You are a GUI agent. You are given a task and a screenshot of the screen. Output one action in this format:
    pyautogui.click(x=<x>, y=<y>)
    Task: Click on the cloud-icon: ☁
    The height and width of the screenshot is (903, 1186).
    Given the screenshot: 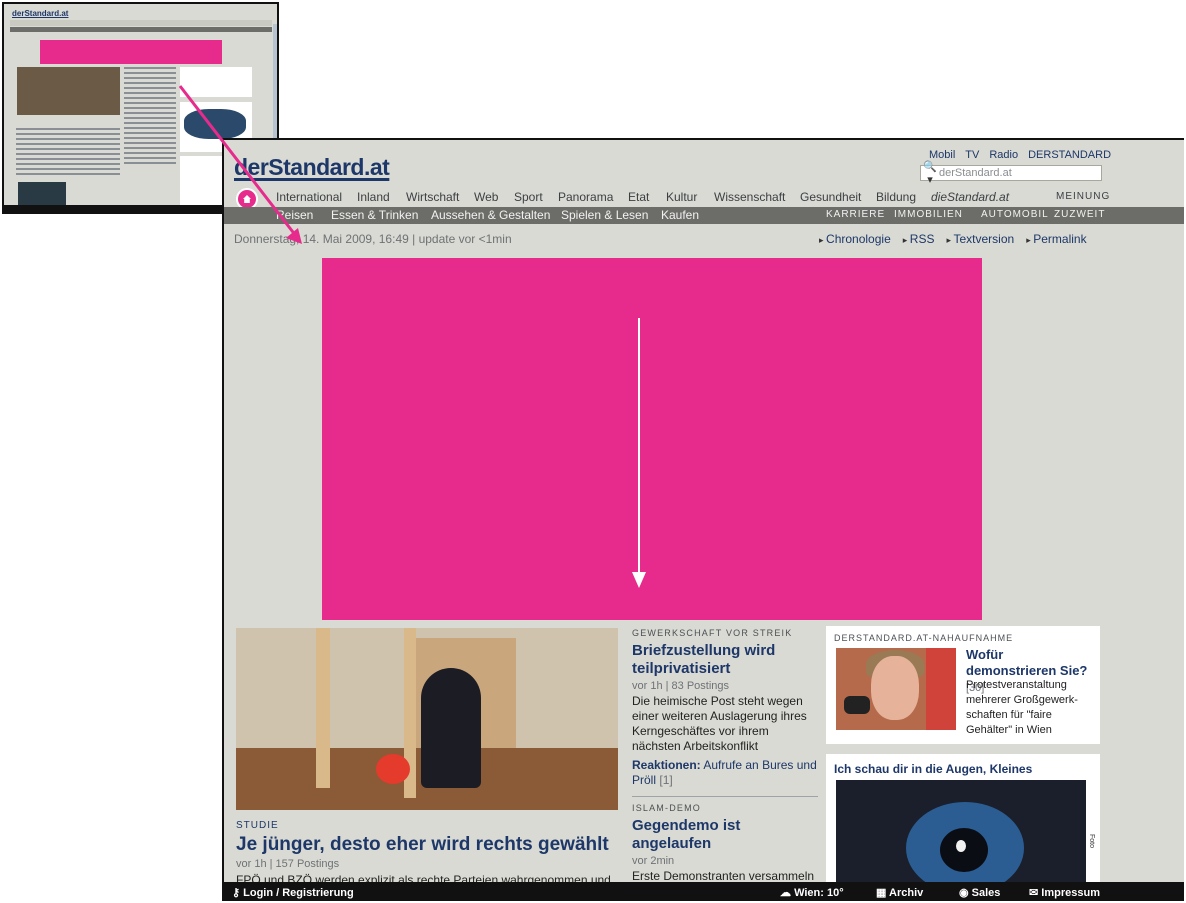 What is the action you would take?
    pyautogui.click(x=787, y=893)
    